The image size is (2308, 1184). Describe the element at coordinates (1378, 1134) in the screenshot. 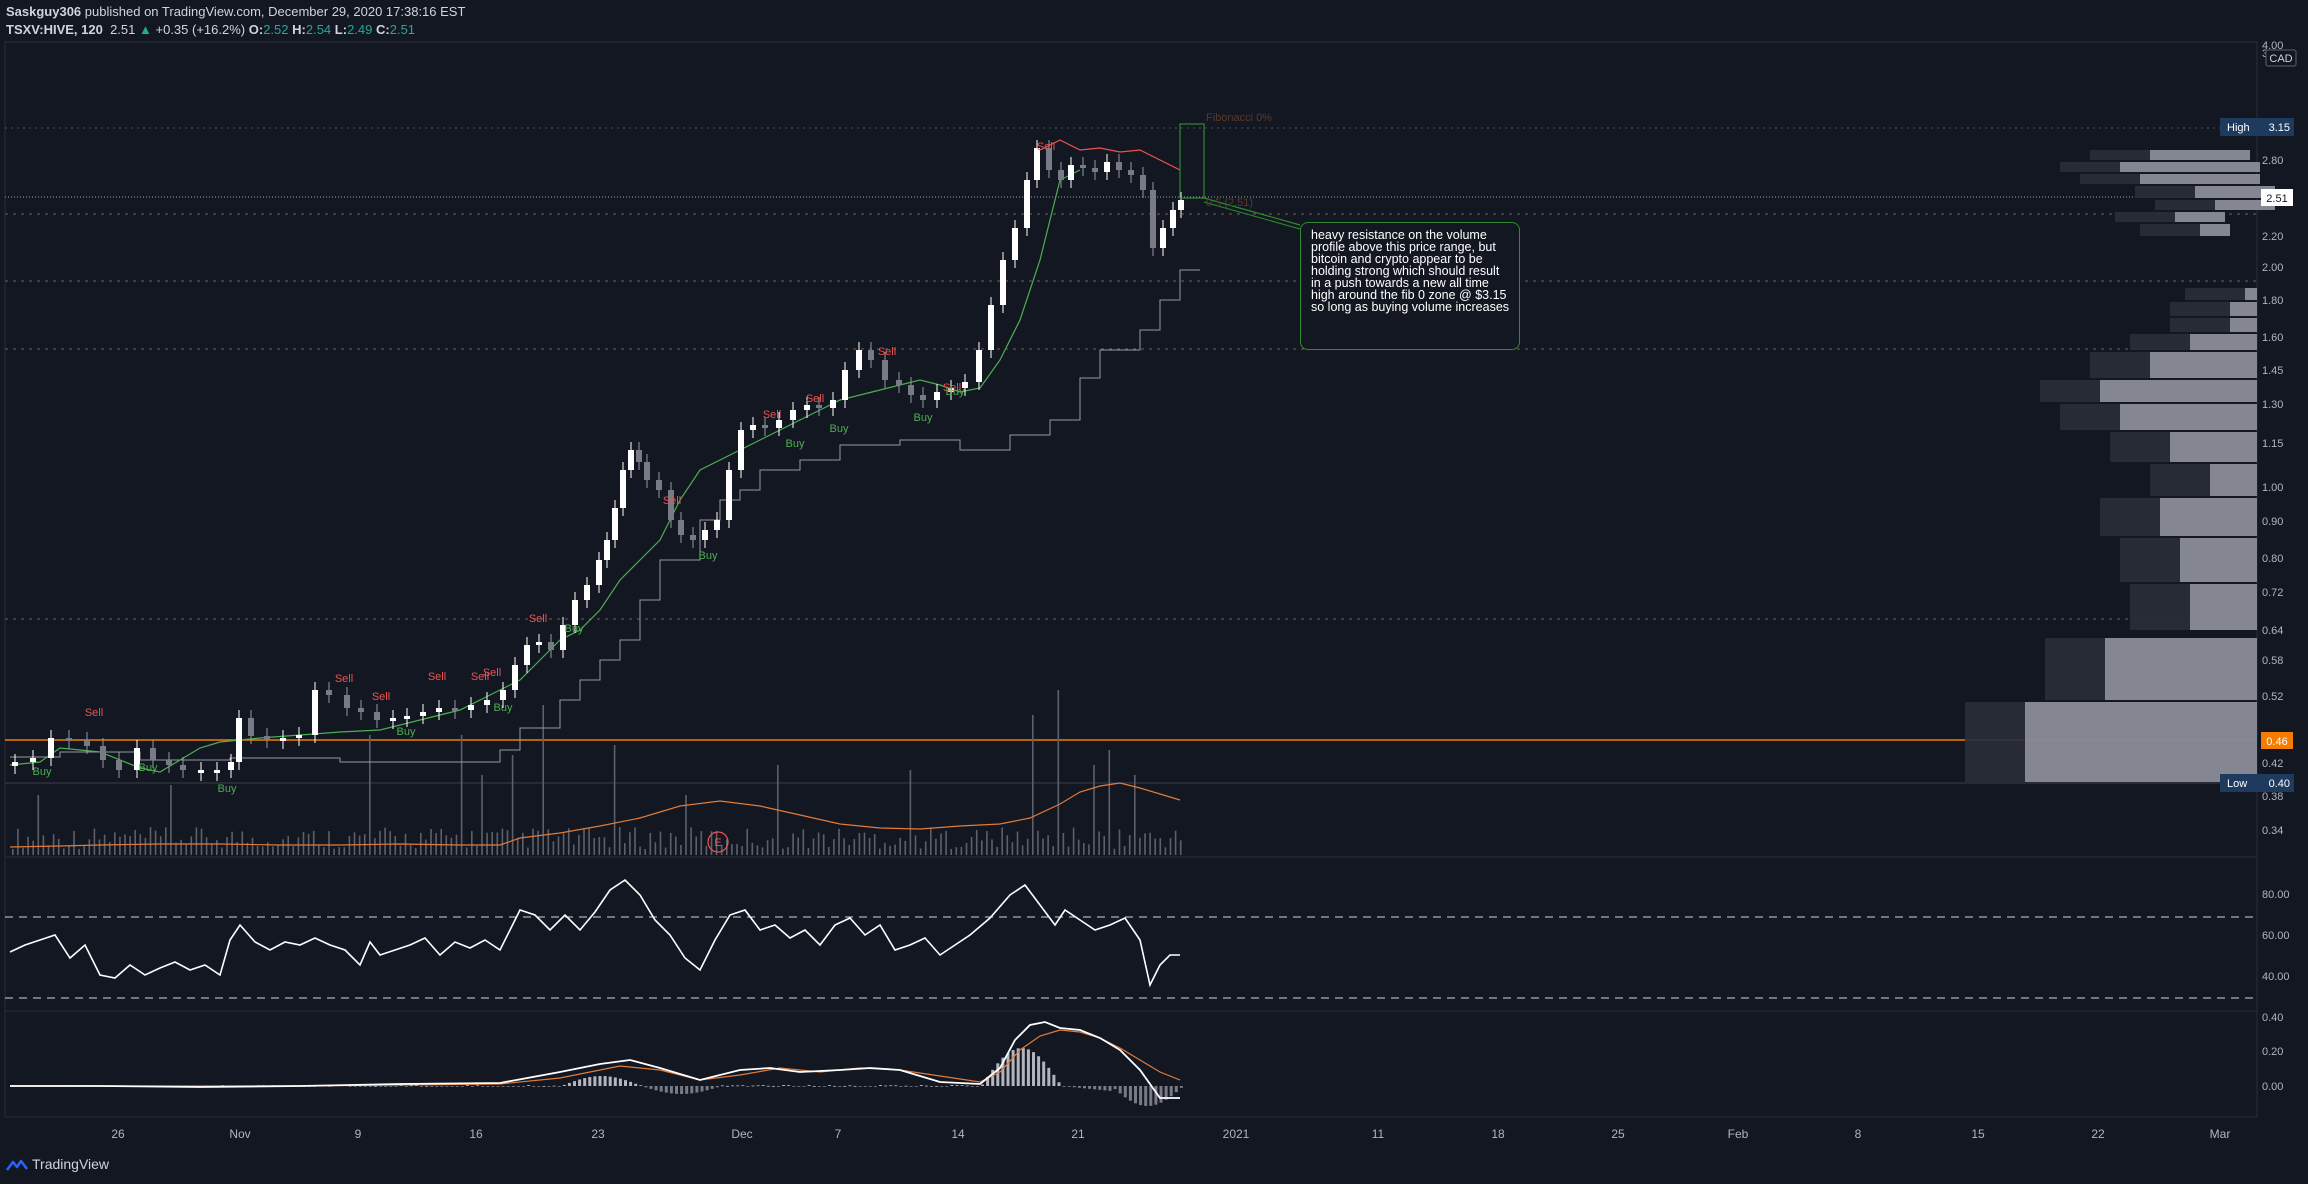

I see `time-tick-label: 11` at that location.